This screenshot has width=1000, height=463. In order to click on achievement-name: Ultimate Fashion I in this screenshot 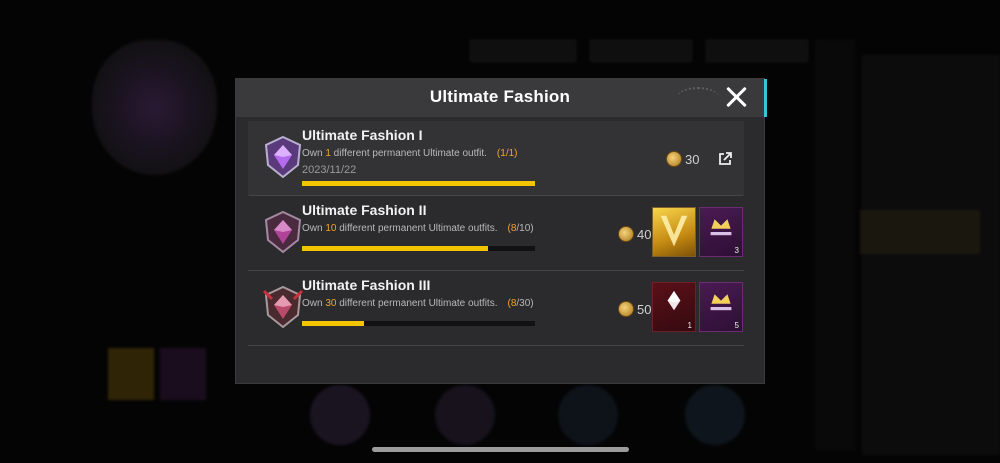, I will do `click(362, 135)`.